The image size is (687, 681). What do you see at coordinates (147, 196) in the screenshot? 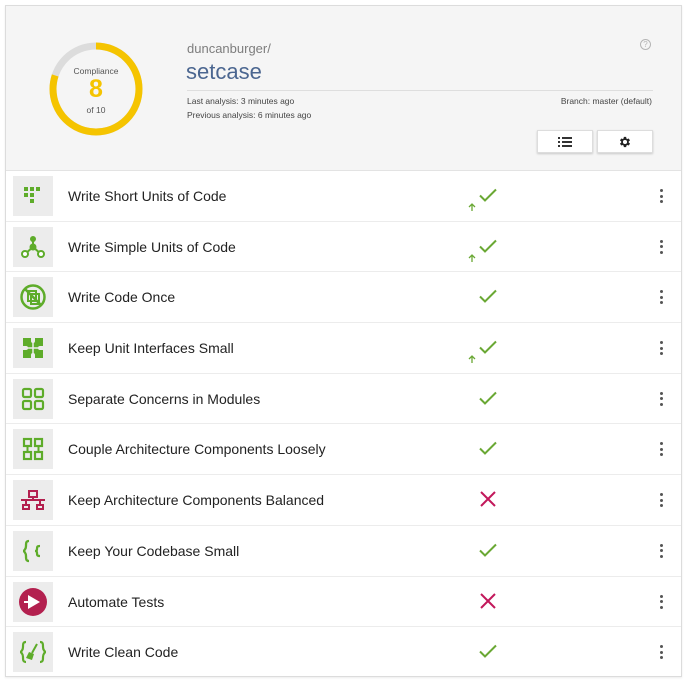
I see `guideline-label: Write Short Units of Code` at bounding box center [147, 196].